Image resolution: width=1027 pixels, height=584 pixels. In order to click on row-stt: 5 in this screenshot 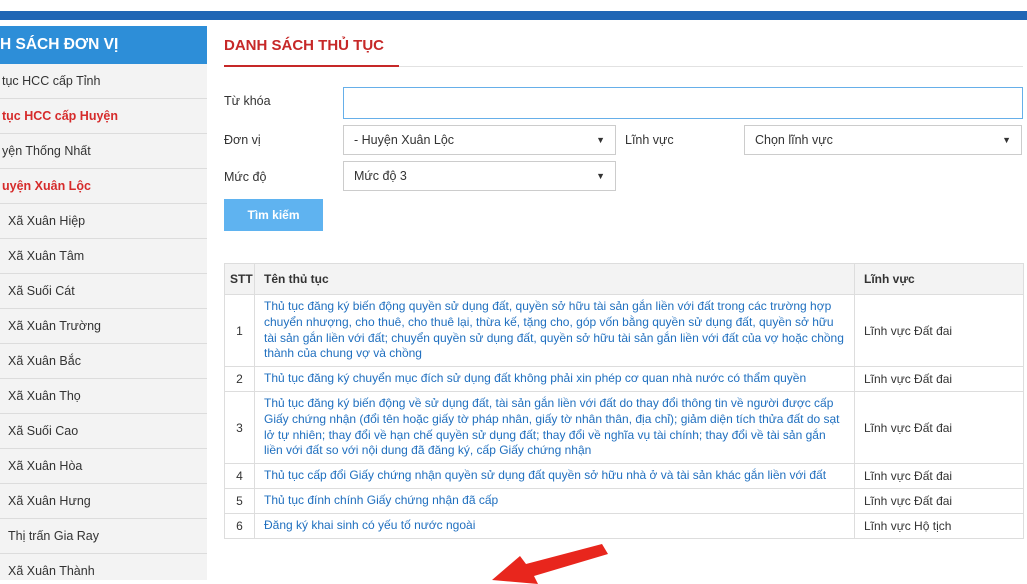, I will do `click(239, 500)`.